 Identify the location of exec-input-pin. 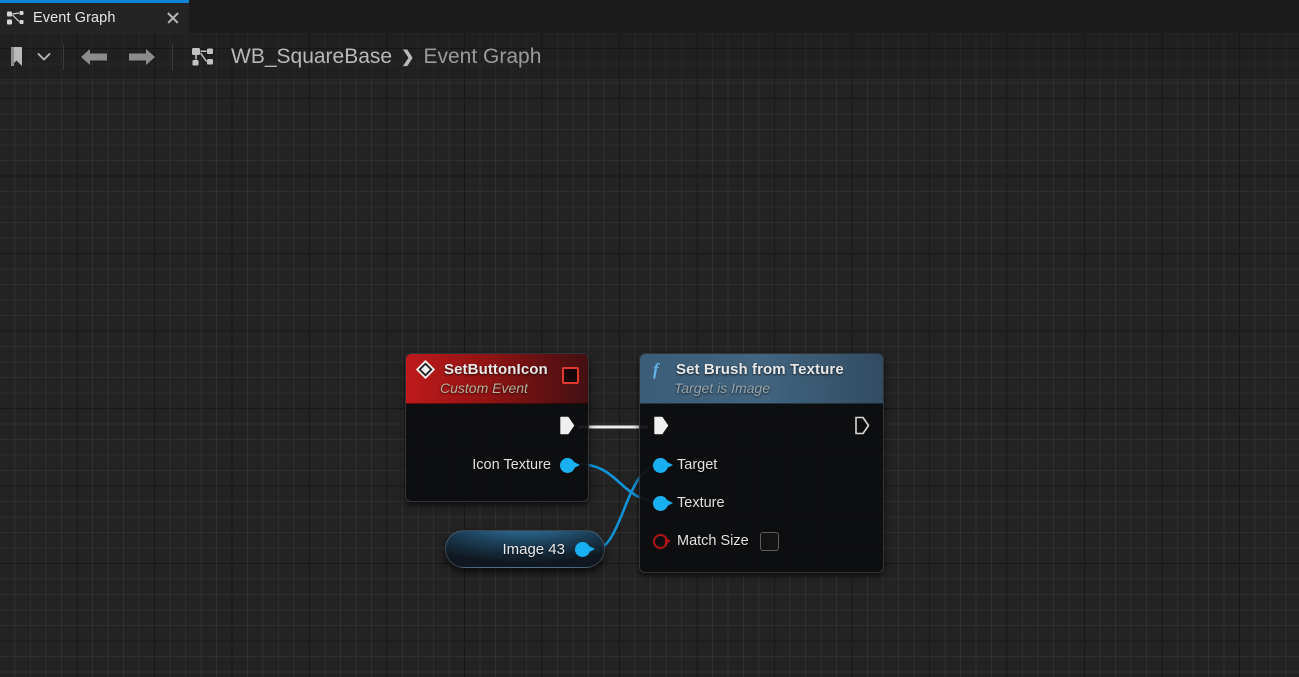
(661, 425).